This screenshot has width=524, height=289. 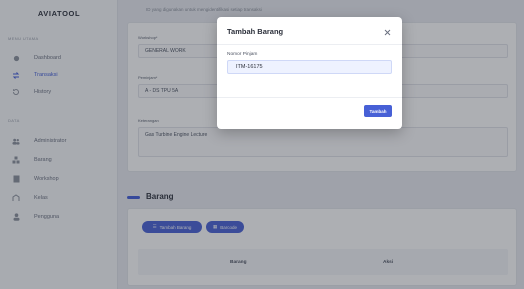 What do you see at coordinates (378, 111) in the screenshot?
I see `tambah-button: Tambah` at bounding box center [378, 111].